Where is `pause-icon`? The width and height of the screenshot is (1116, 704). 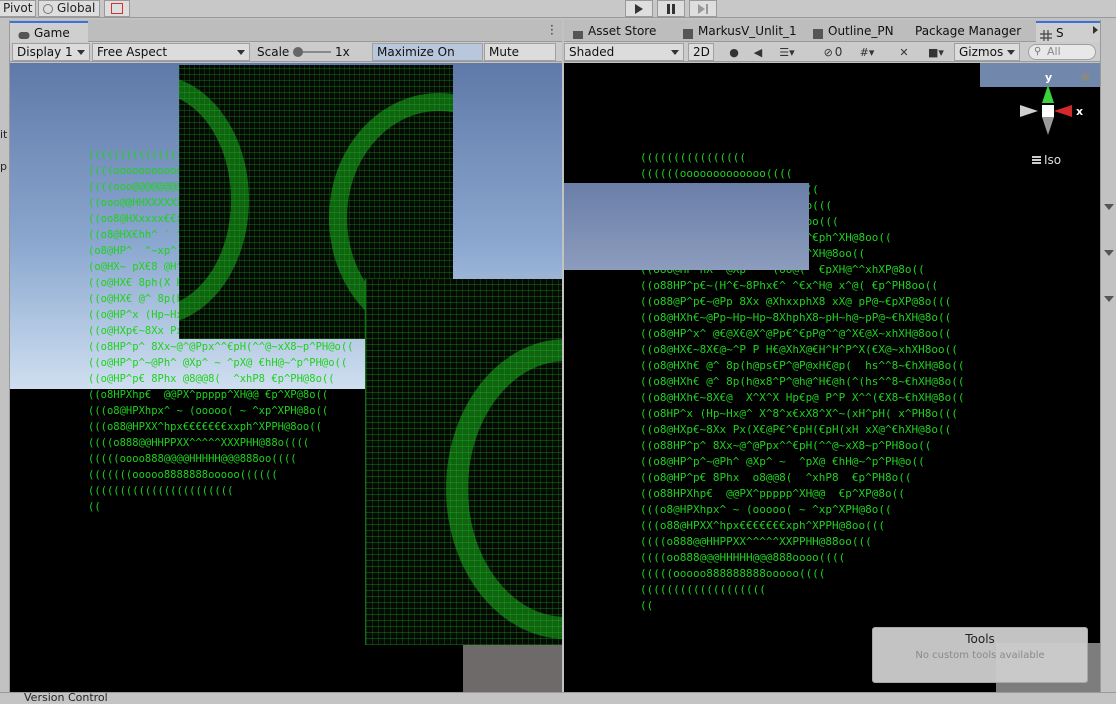
pause-icon is located at coordinates (671, 8).